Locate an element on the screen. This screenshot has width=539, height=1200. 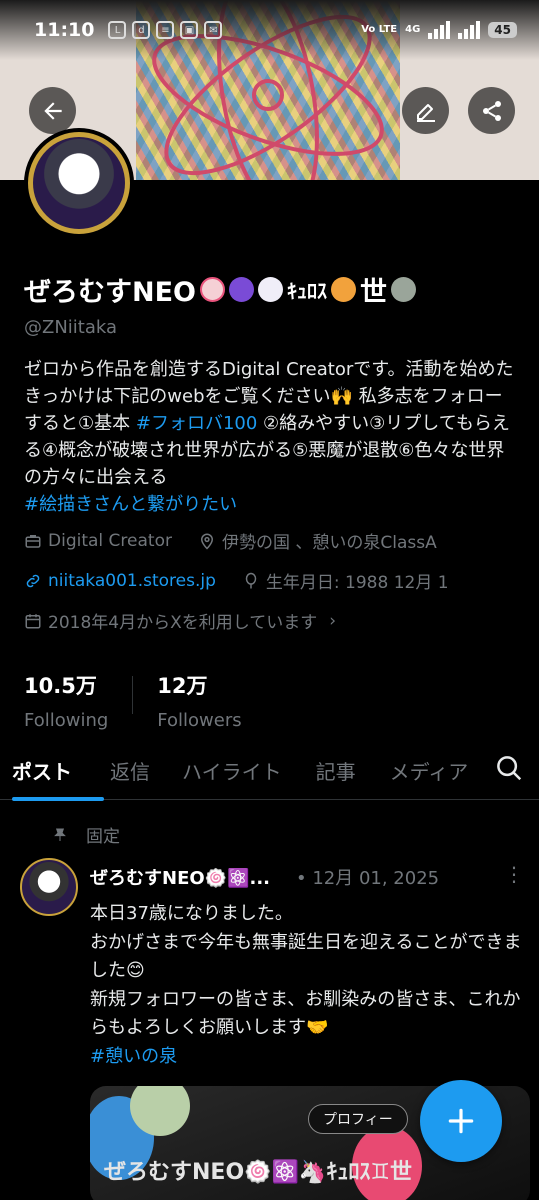
post-avatar is located at coordinates (49, 887).